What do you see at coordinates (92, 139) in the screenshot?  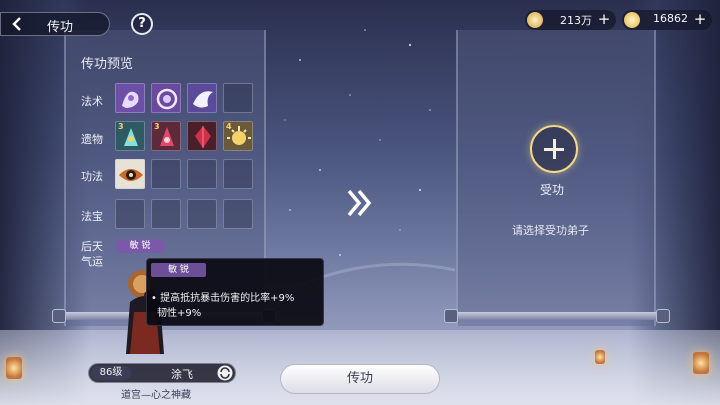 I see `relics-label: 遗物` at bounding box center [92, 139].